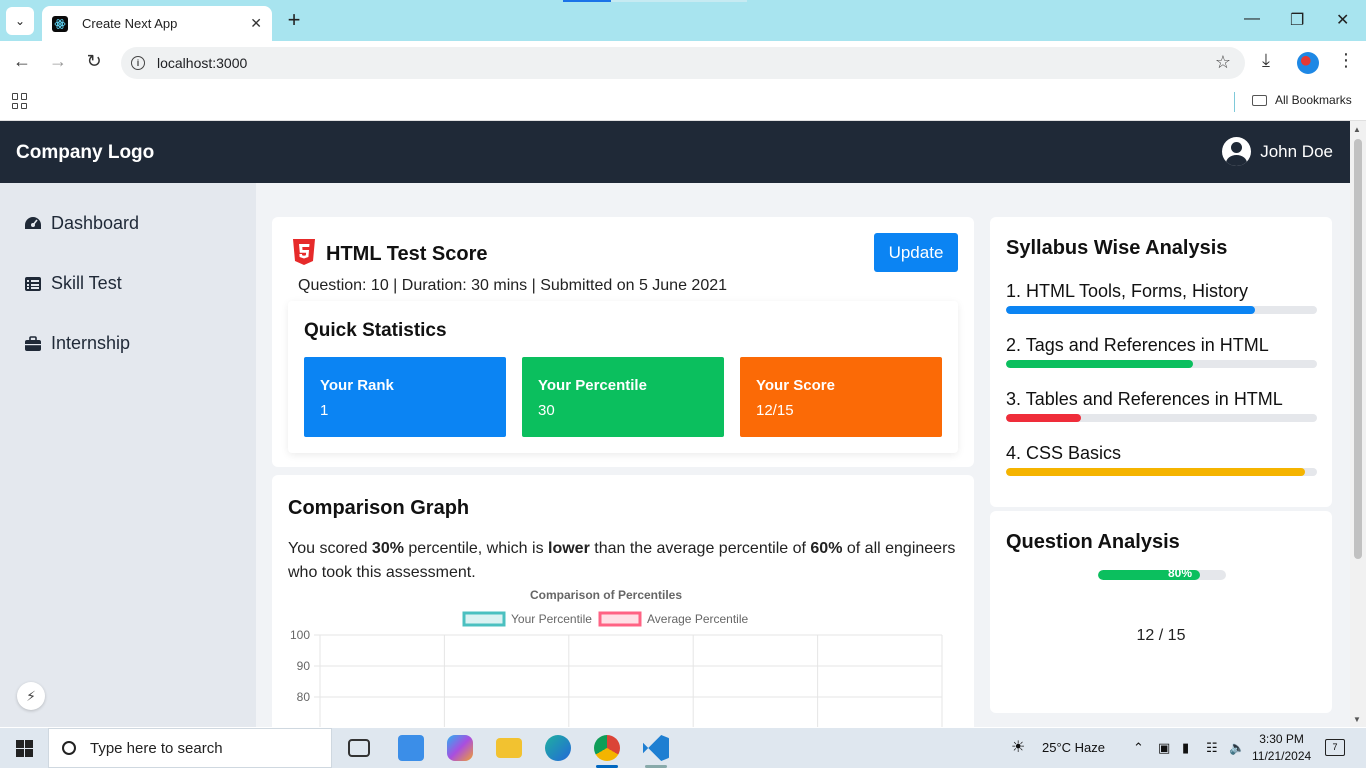  I want to click on user-menu: John Doe, so click(1277, 151).